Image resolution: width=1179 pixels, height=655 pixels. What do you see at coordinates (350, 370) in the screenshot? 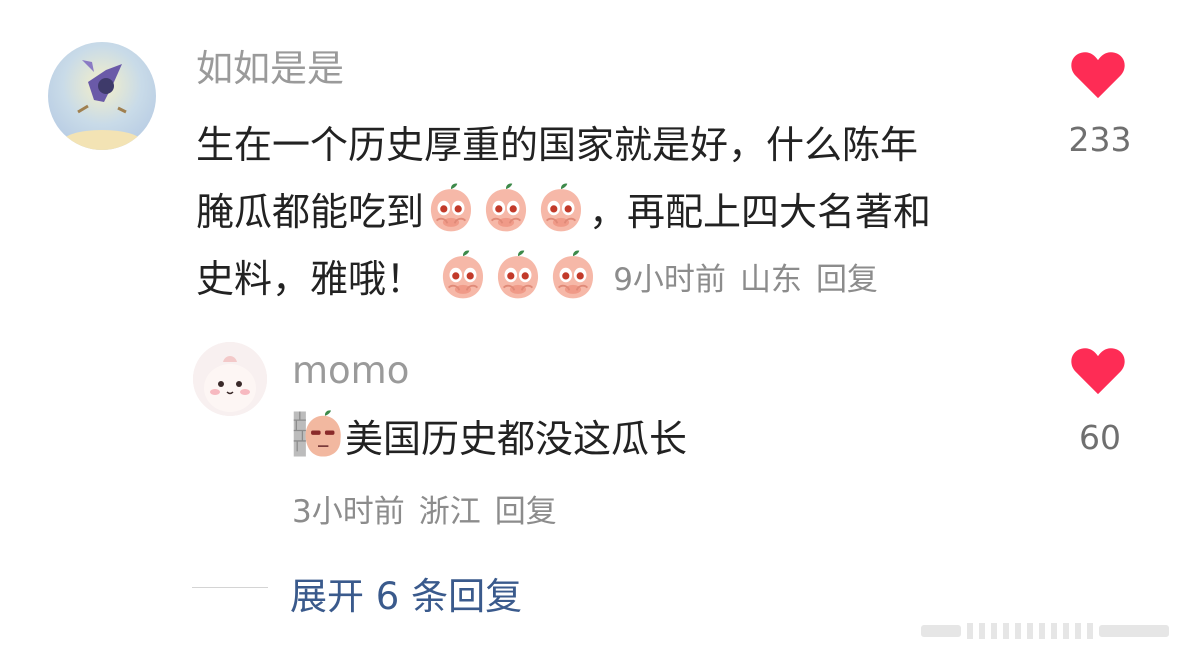
I see `replier-username: momo` at bounding box center [350, 370].